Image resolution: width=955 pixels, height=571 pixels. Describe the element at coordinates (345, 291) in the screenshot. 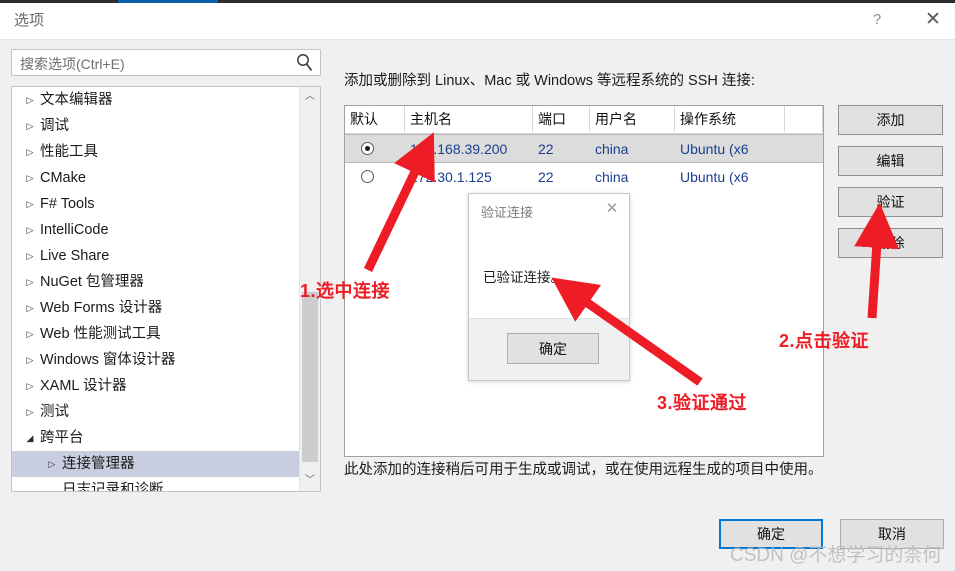

I see `annotation-step-1: 1.选中连接` at that location.